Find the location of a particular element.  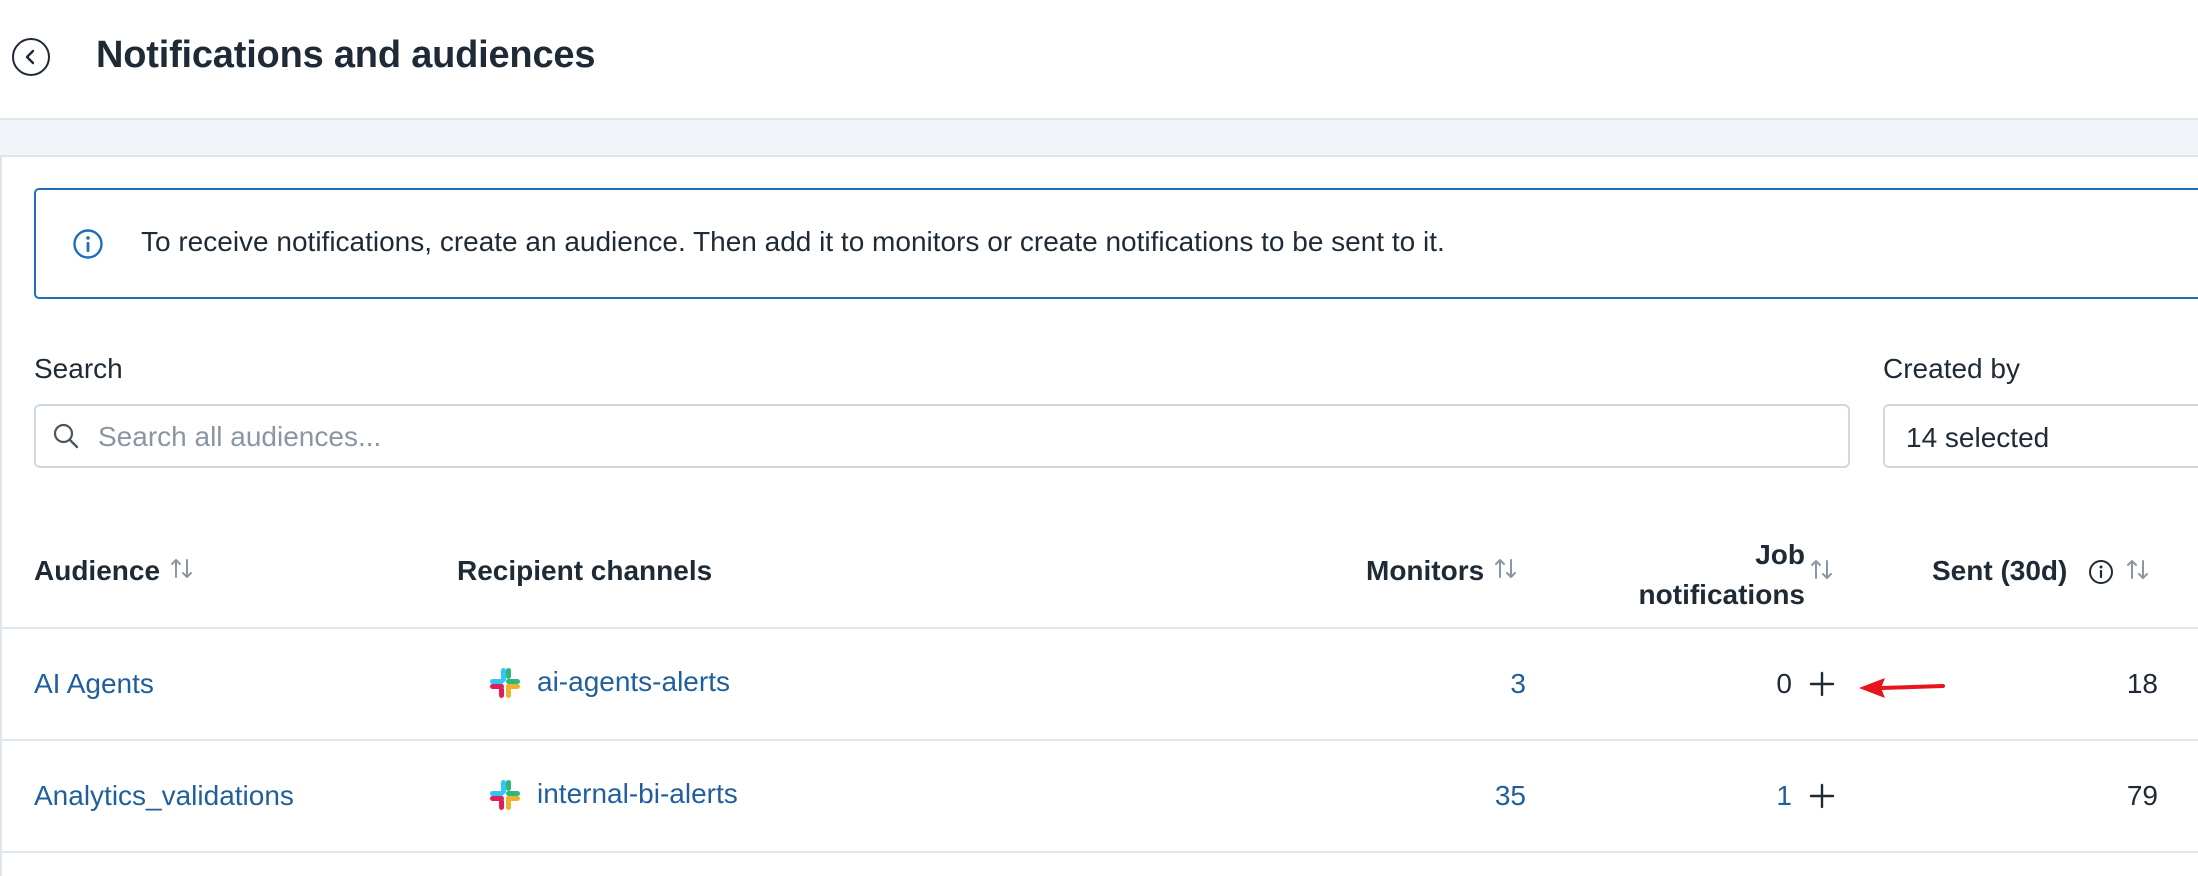

column-label-job-line2: notifications is located at coordinates (1721, 594).